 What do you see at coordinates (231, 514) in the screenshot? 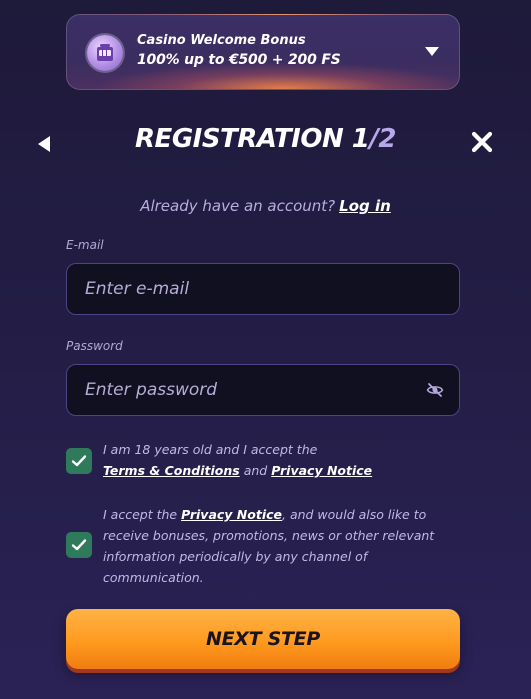
I see `marketing-privacy-notice-link: Privacy Notice` at bounding box center [231, 514].